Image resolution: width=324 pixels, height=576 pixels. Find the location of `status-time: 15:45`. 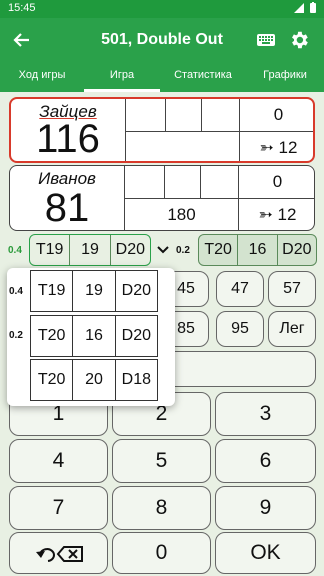

status-time: 15:45 is located at coordinates (22, 8).